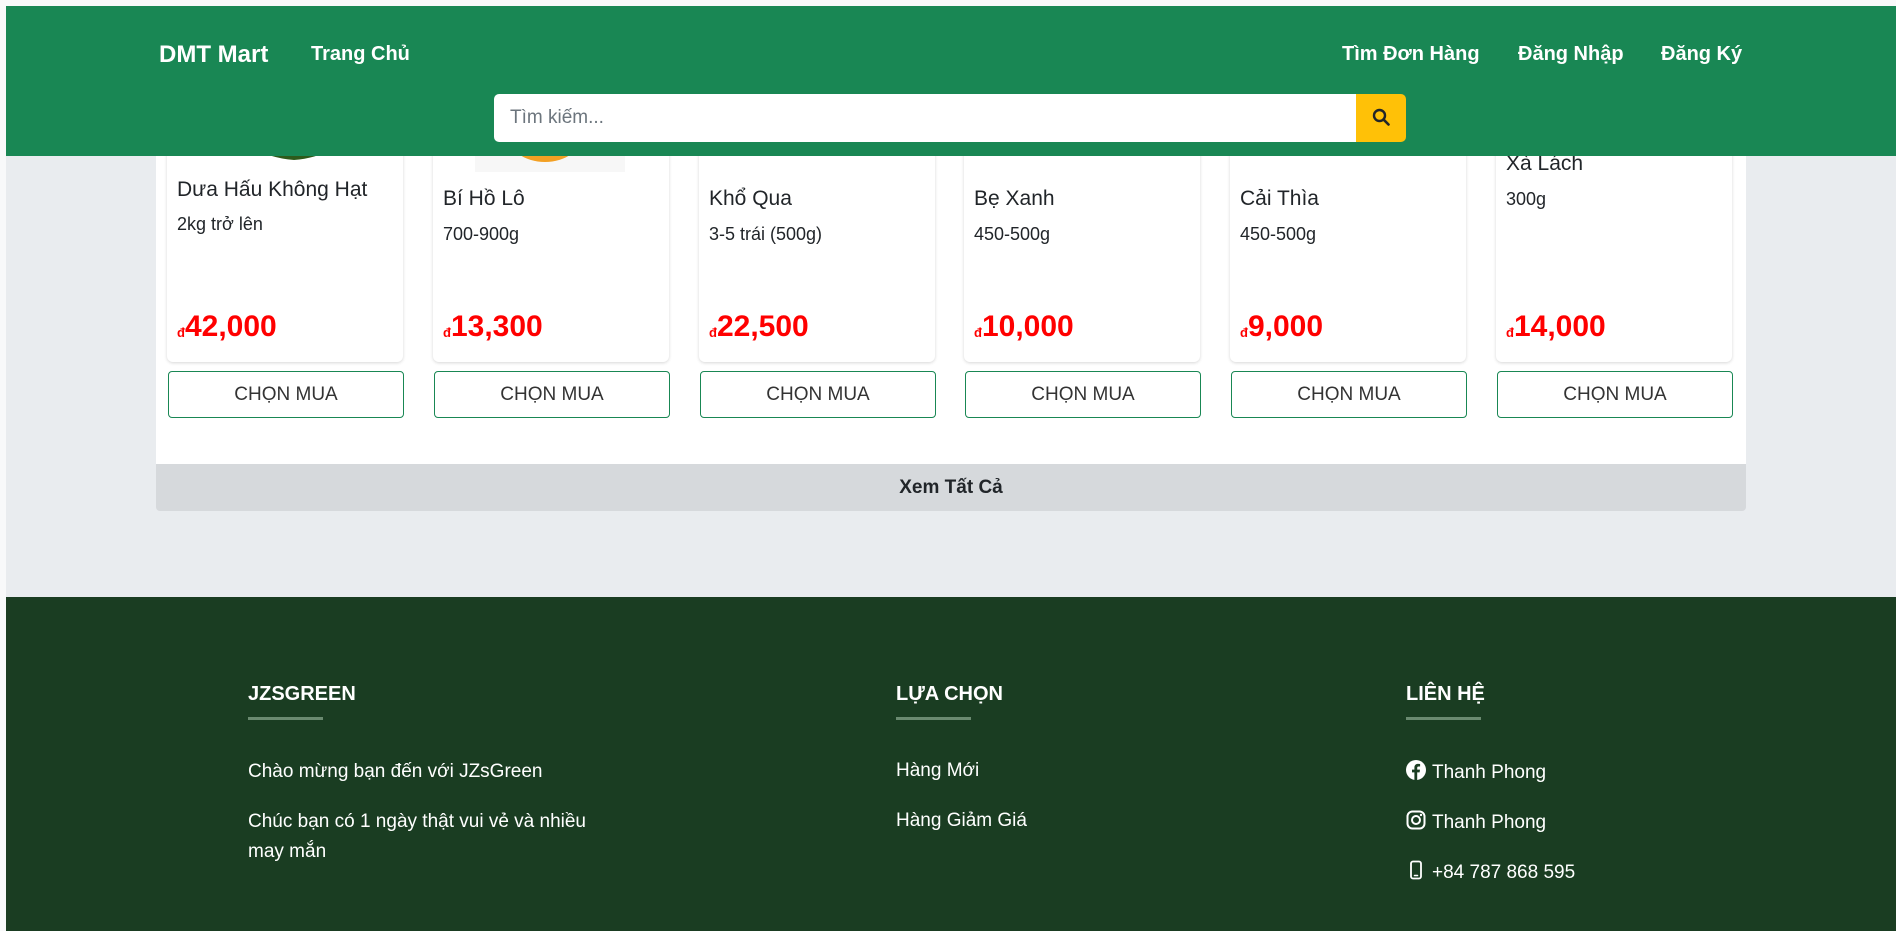 The height and width of the screenshot is (931, 1896). I want to click on product-name: Dưa Hấu Không Hạt, so click(272, 190).